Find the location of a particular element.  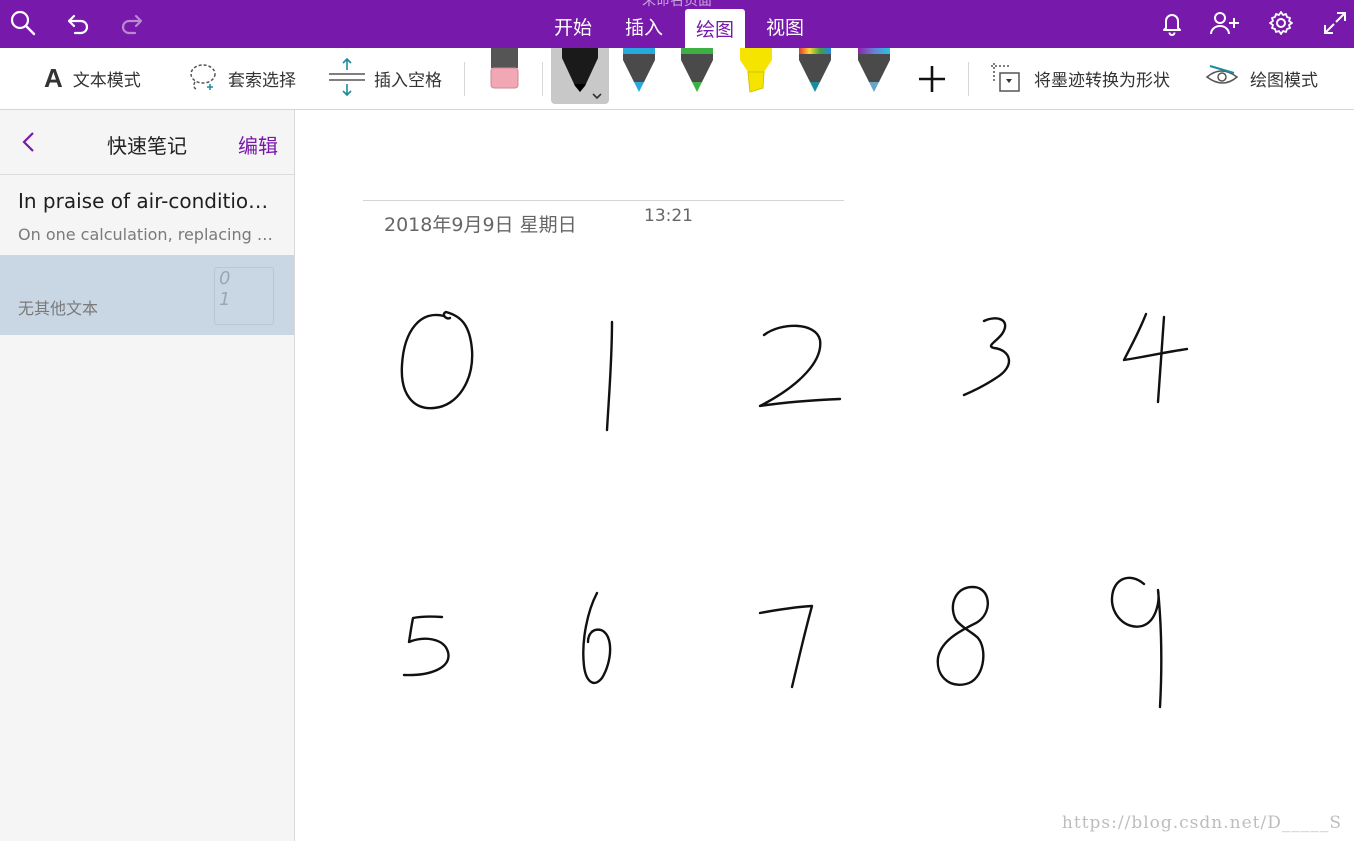

blue-pen-tool is located at coordinates (639, 76).